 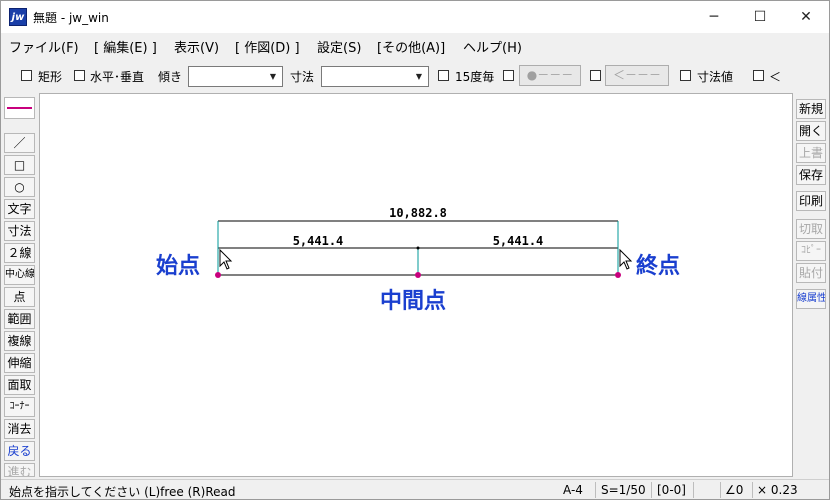 What do you see at coordinates (811, 273) in the screenshot?
I see `paste-button: 貼付` at bounding box center [811, 273].